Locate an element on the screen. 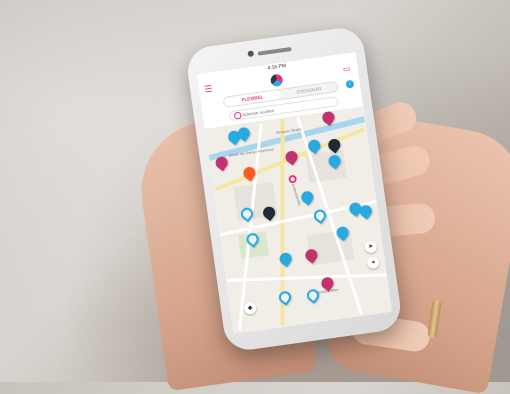  current-location-dot is located at coordinates (293, 179).